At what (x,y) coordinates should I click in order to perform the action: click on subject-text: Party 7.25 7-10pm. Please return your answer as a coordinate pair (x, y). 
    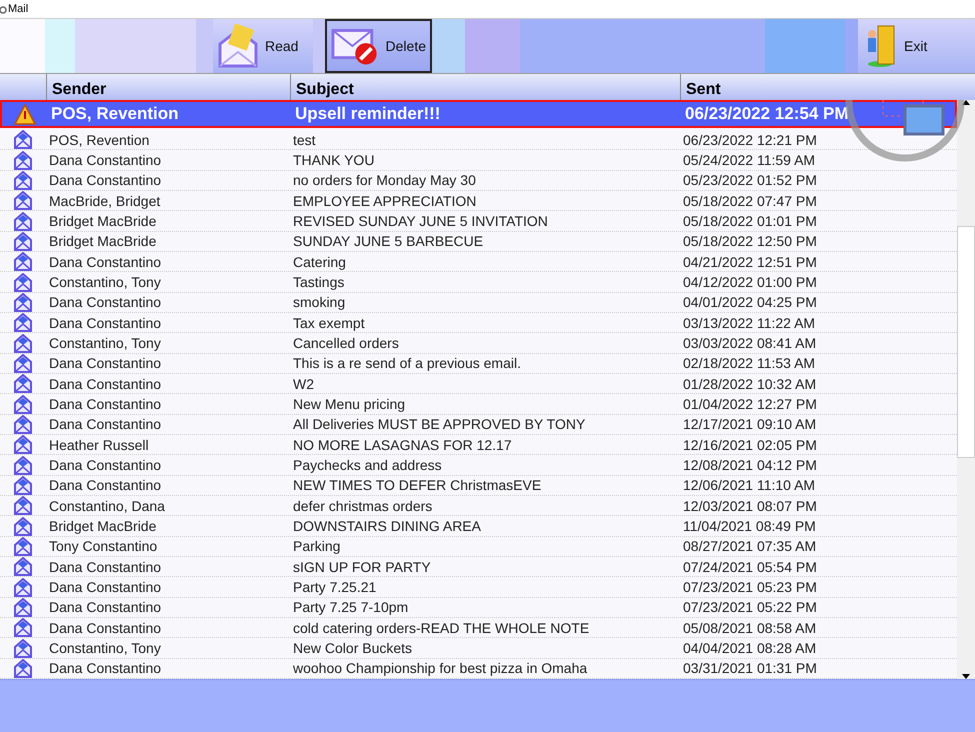
    Looking at the image, I should click on (351, 607).